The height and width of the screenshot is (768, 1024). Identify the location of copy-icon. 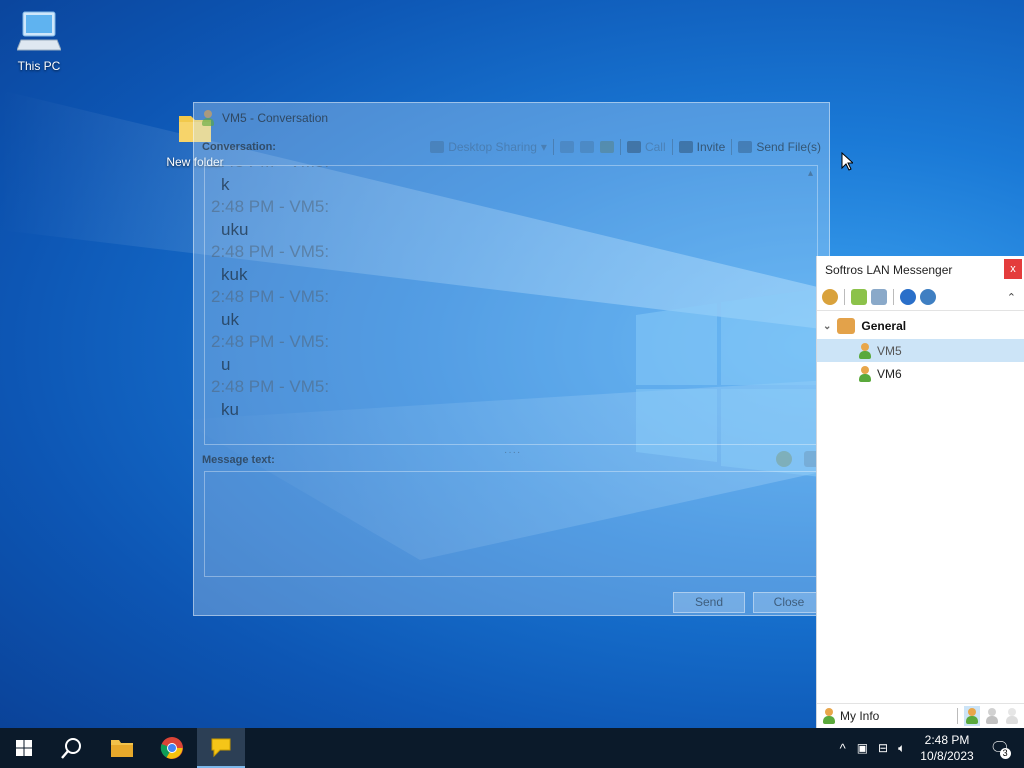
(586, 147).